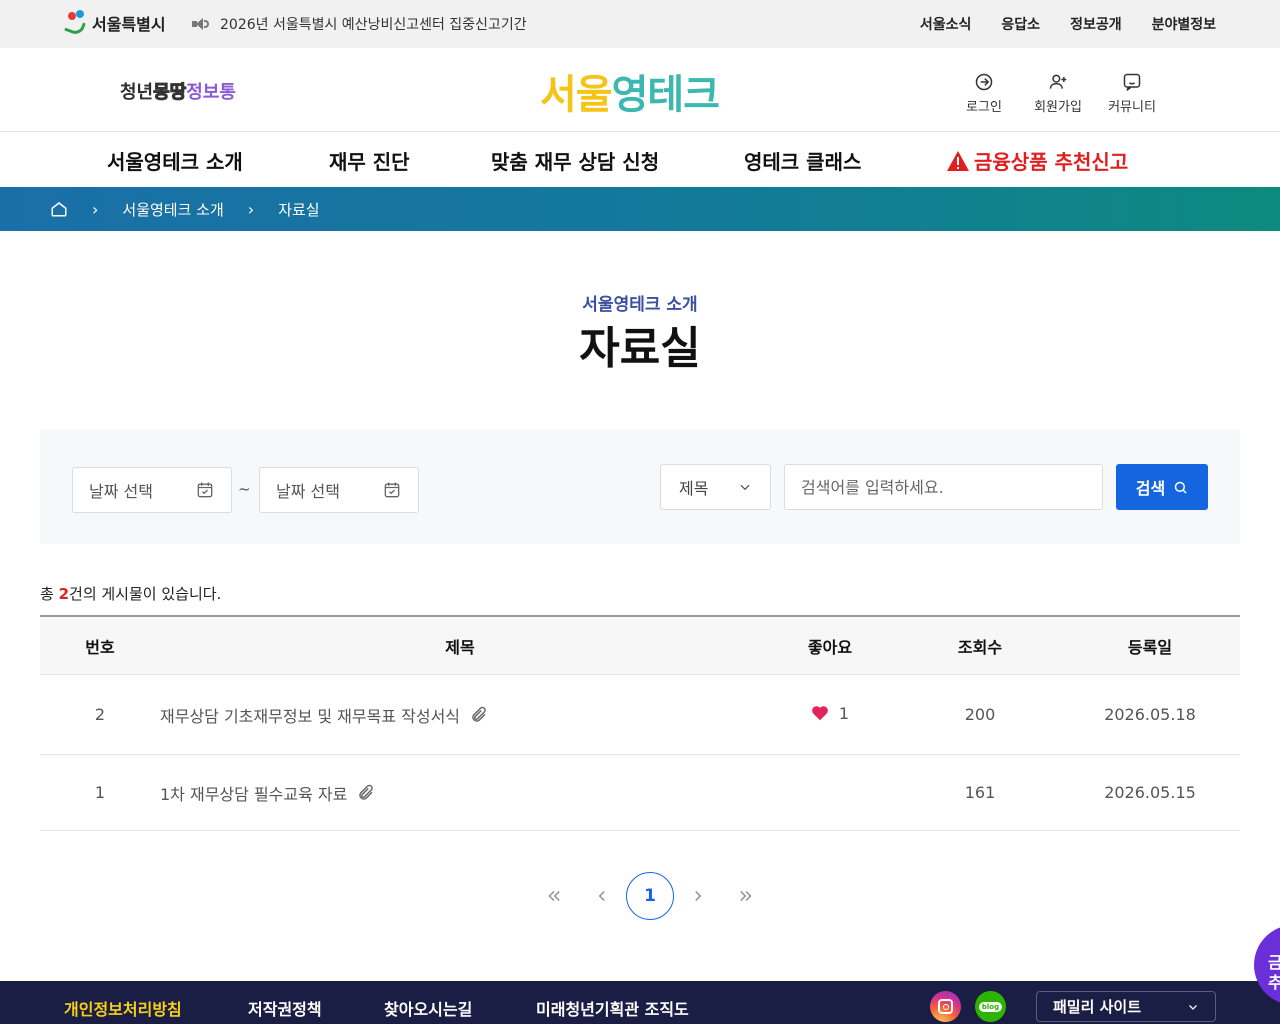  Describe the element at coordinates (1020, 24) in the screenshot. I see `util-link-eungdapso: 응답소` at that location.